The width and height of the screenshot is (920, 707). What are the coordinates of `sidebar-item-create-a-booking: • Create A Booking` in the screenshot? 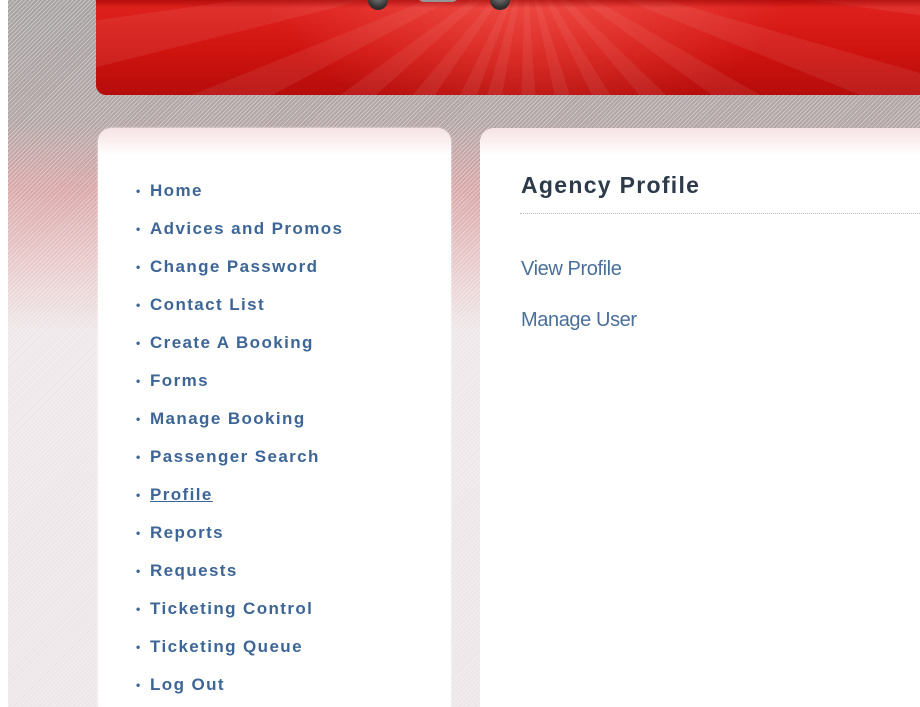 It's located at (239, 351).